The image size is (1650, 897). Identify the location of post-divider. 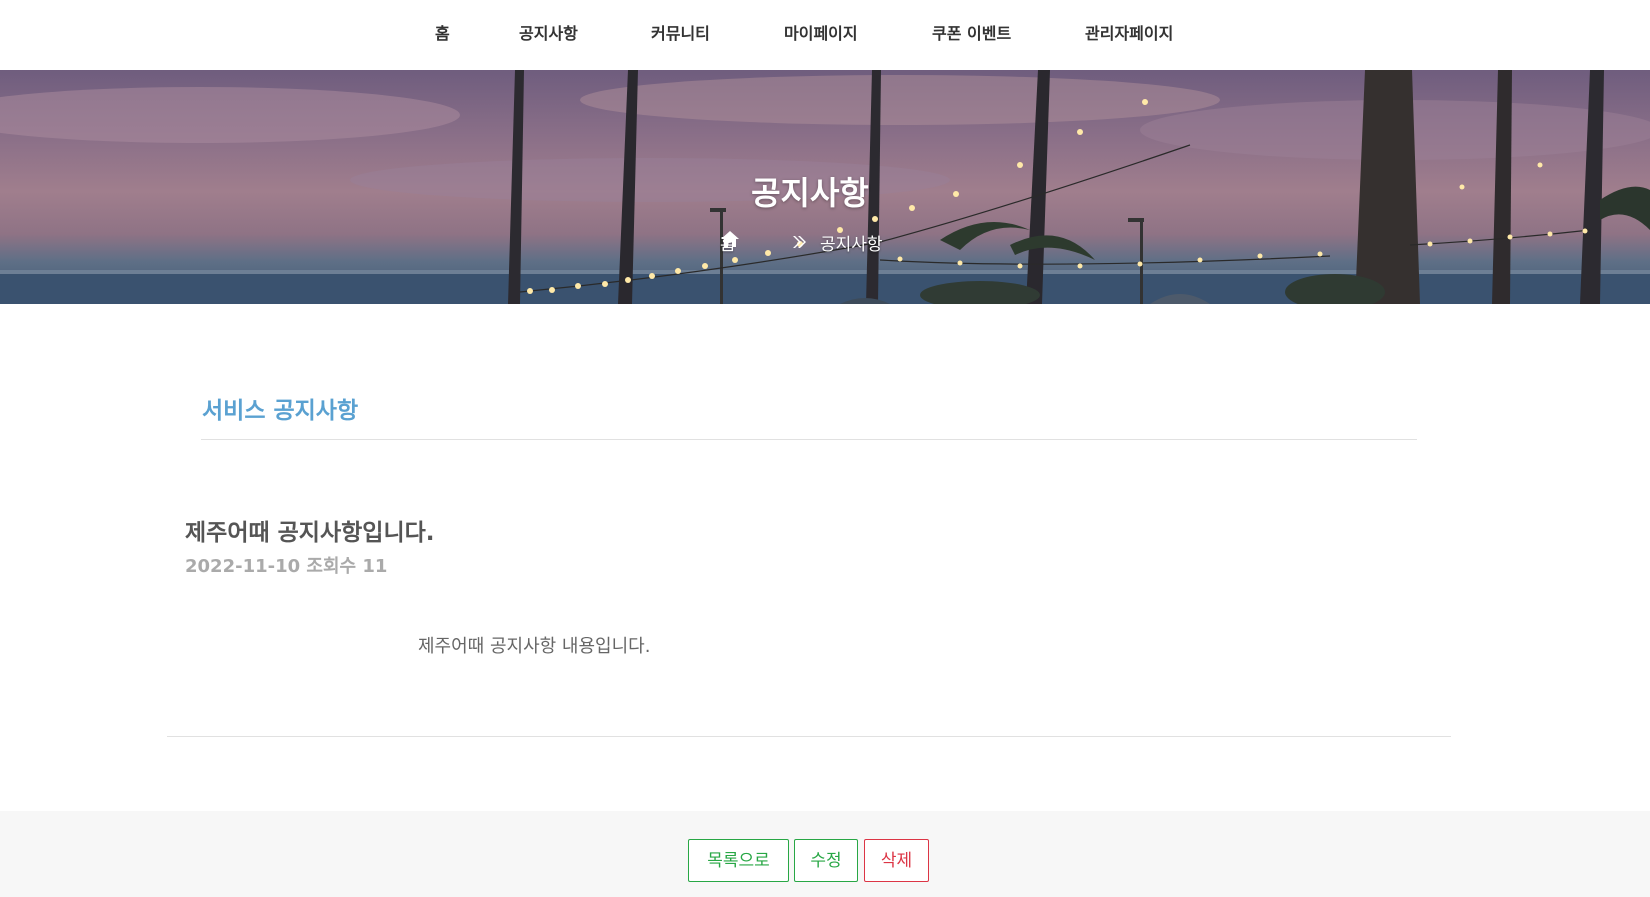
(809, 736).